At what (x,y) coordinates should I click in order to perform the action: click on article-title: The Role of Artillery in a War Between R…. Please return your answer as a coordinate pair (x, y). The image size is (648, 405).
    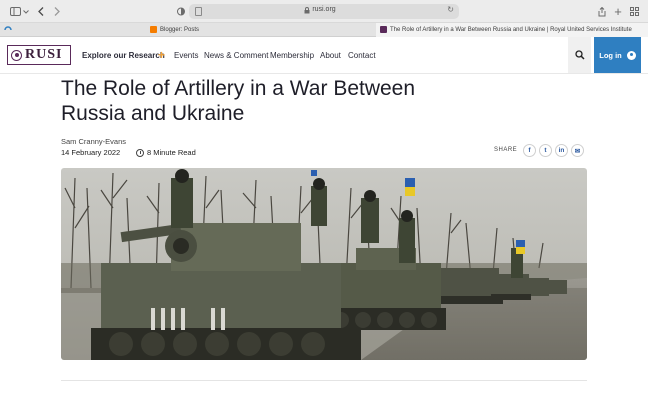
    Looking at the image, I should click on (238, 101).